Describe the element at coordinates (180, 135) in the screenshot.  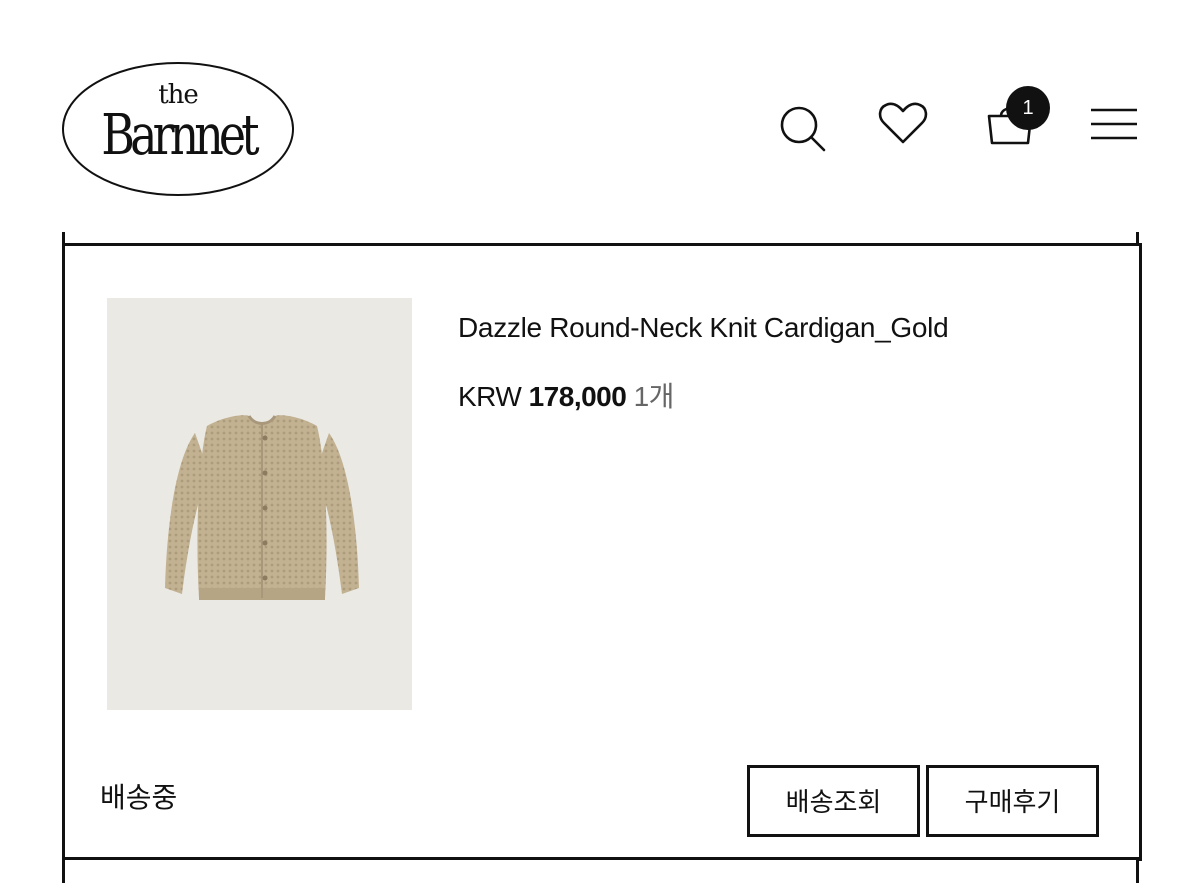
I see `logo-name-text: Barnnet` at that location.